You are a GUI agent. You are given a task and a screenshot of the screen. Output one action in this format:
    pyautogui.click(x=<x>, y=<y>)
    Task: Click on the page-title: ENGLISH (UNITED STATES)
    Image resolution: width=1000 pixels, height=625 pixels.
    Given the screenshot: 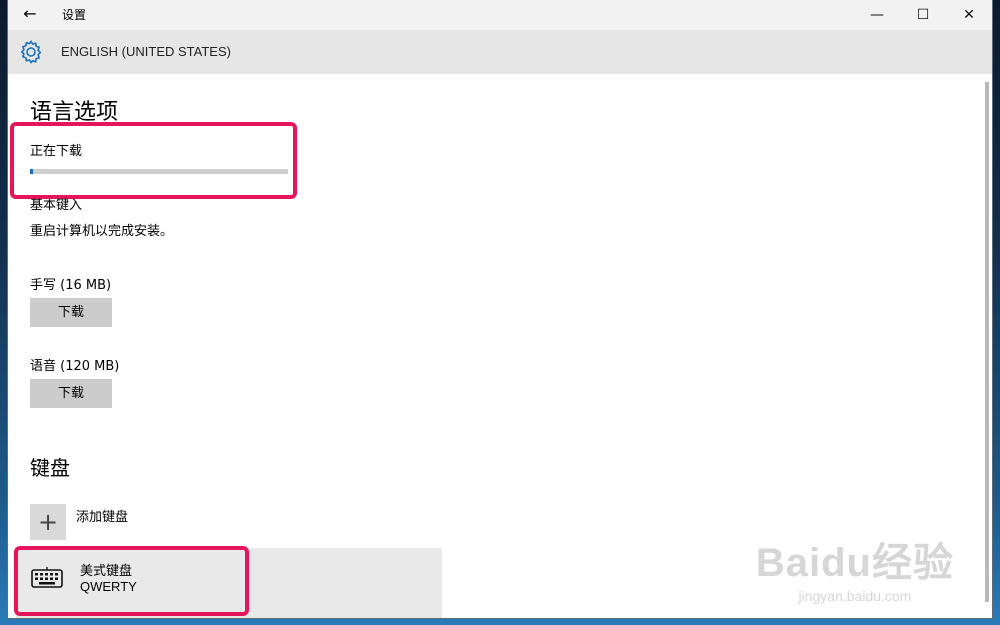 What is the action you would take?
    pyautogui.click(x=146, y=51)
    